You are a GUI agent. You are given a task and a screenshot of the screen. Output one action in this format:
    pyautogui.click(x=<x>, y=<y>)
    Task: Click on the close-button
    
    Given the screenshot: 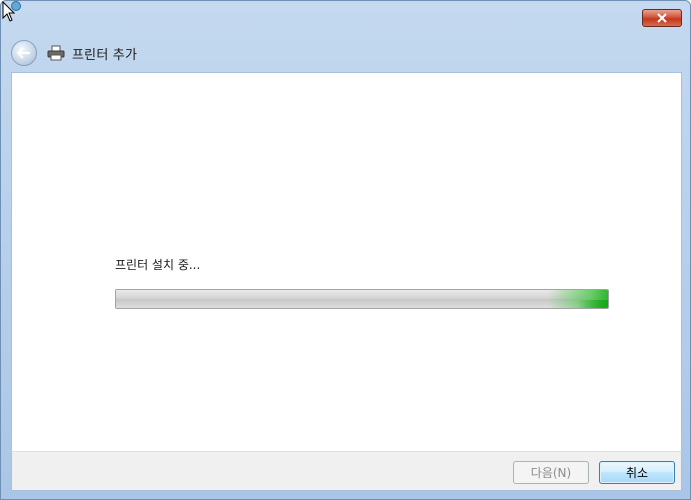 What is the action you would take?
    pyautogui.click(x=662, y=18)
    